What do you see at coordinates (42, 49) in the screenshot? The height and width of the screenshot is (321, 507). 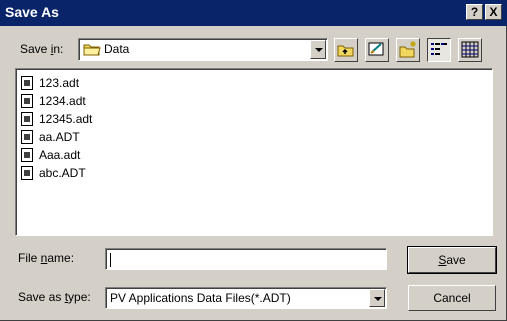 I see `save-in-label: Save in:` at bounding box center [42, 49].